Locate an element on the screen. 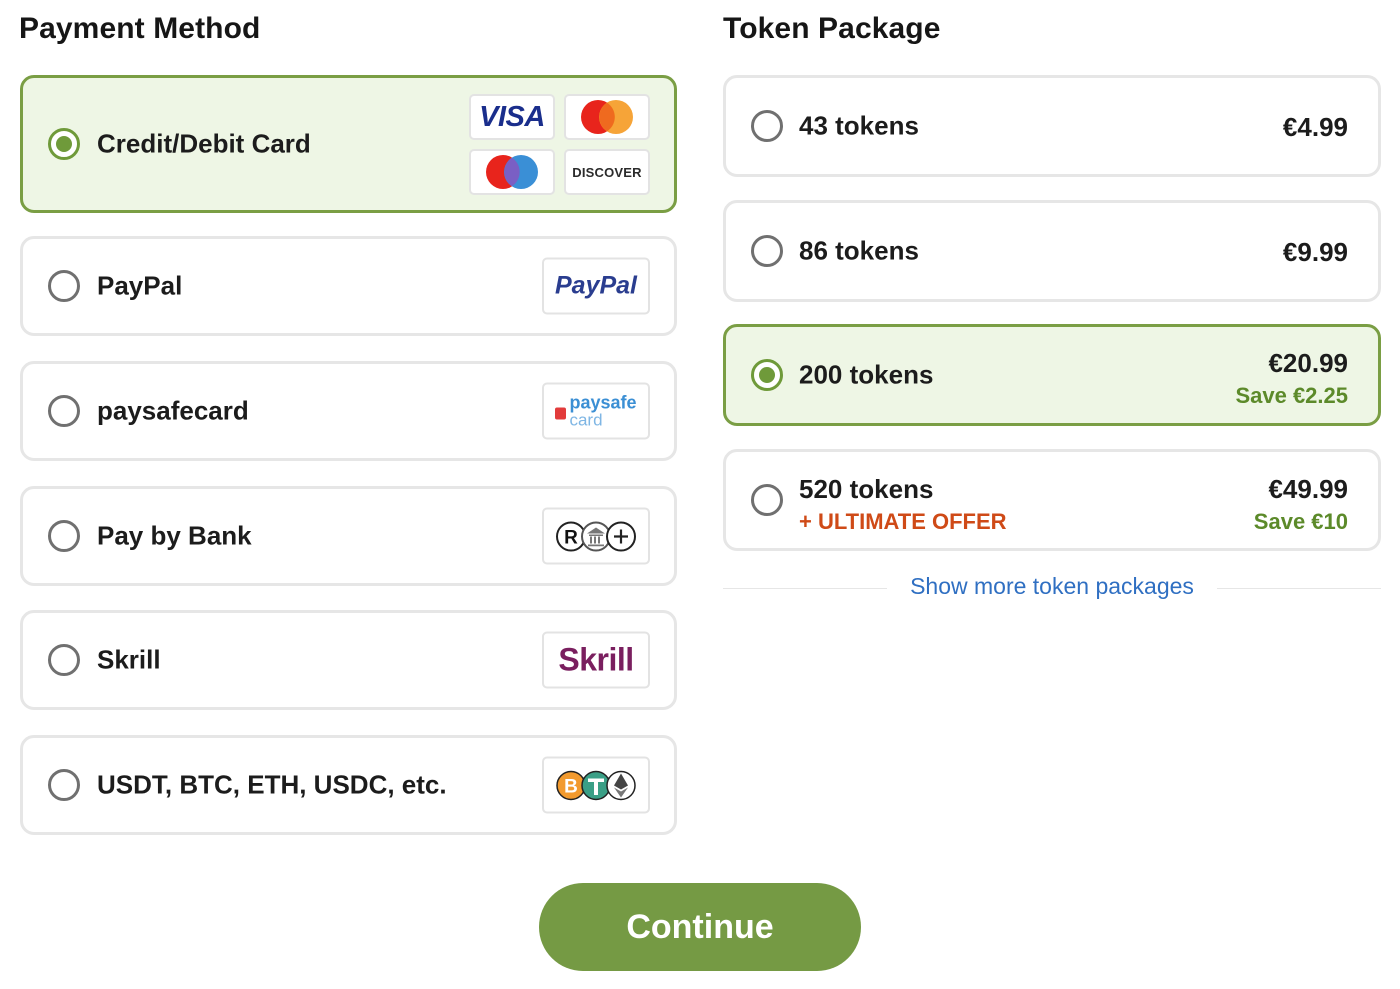 This screenshot has width=1400, height=989. svg-text: R is located at coordinates (571, 537).